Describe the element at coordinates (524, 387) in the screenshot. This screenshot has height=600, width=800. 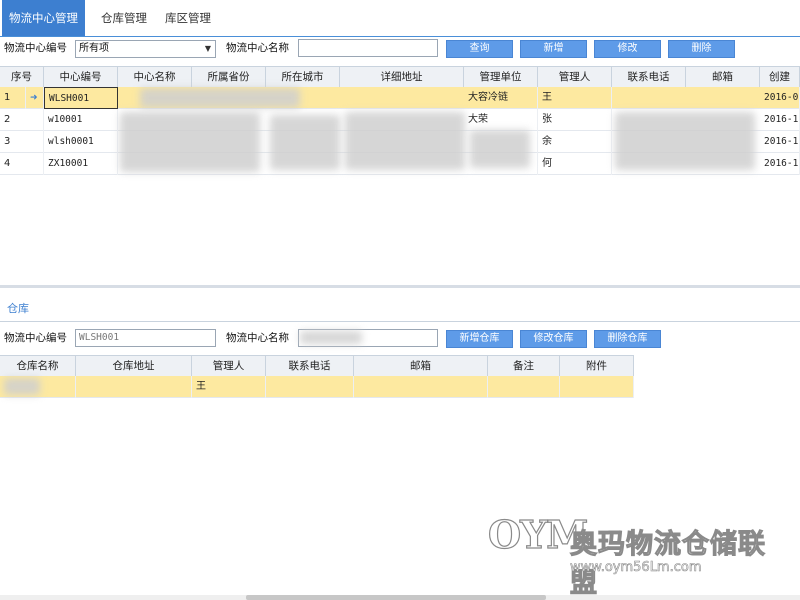
I see `note-cell` at that location.